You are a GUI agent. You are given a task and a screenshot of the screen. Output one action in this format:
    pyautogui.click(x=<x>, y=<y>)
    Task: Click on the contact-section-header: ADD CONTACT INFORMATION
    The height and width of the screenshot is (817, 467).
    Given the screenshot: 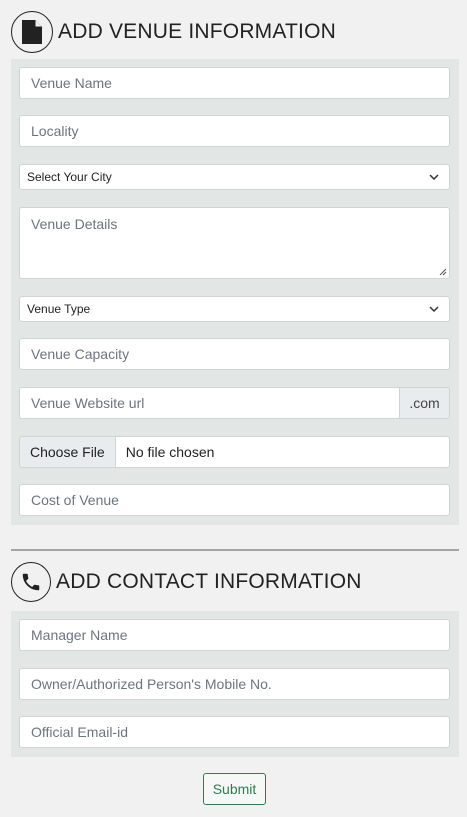 What is the action you would take?
    pyautogui.click(x=186, y=582)
    